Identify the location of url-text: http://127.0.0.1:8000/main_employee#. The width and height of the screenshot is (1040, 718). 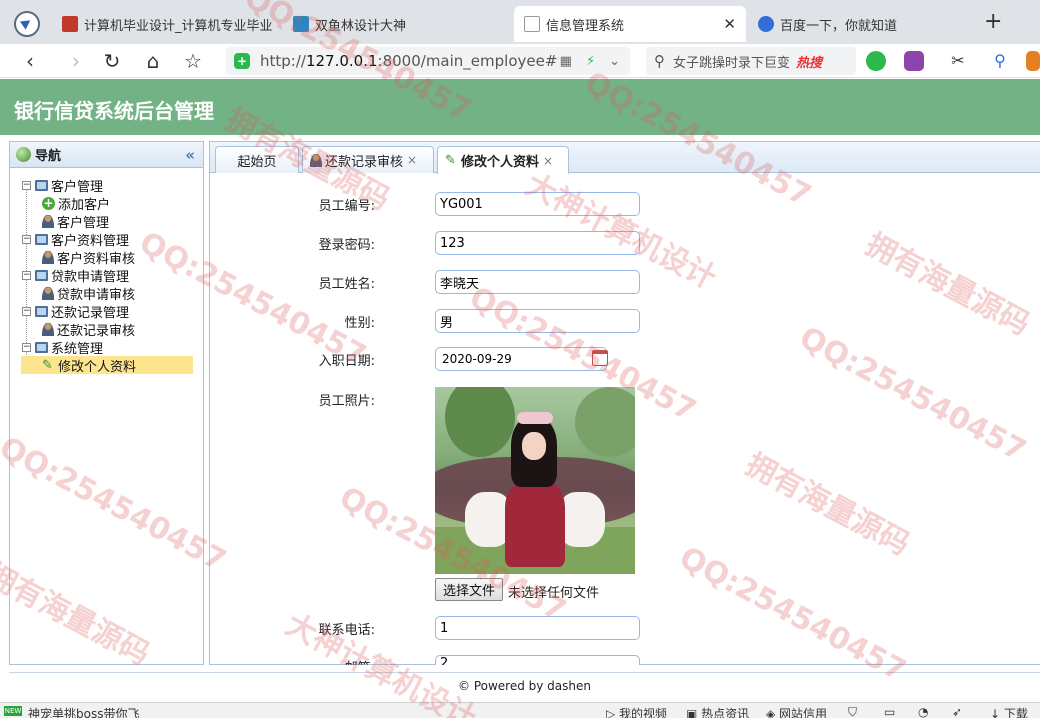
(409, 61).